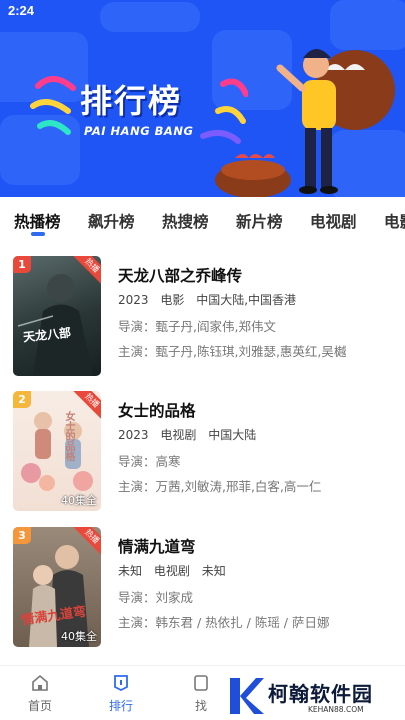  Describe the element at coordinates (305, 123) in the screenshot. I see `person-with-sack-illustration` at that location.